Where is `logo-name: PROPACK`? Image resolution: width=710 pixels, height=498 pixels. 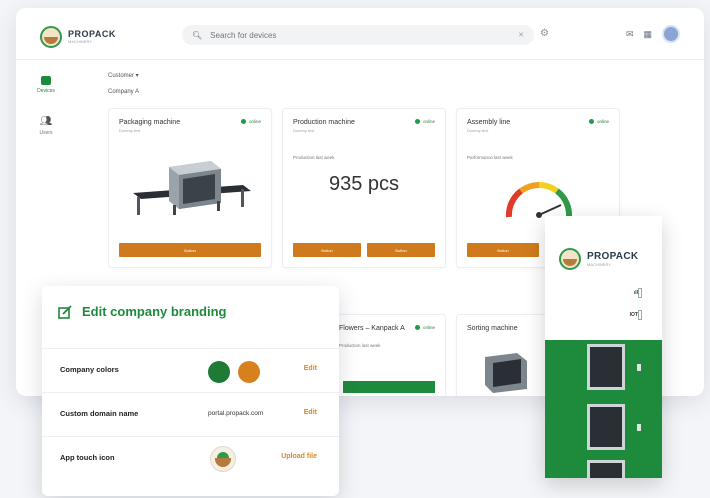
logo-name: PROPACK is located at coordinates (92, 34).